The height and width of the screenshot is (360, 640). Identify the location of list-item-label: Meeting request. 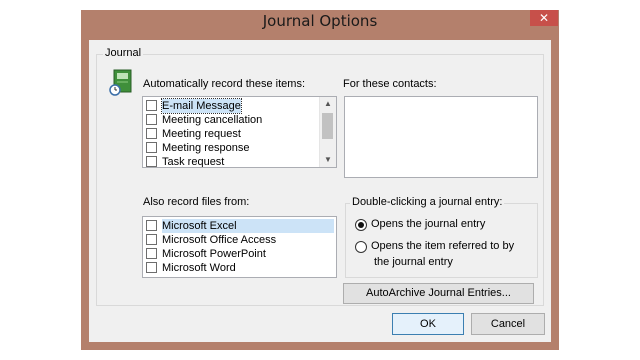
(201, 134).